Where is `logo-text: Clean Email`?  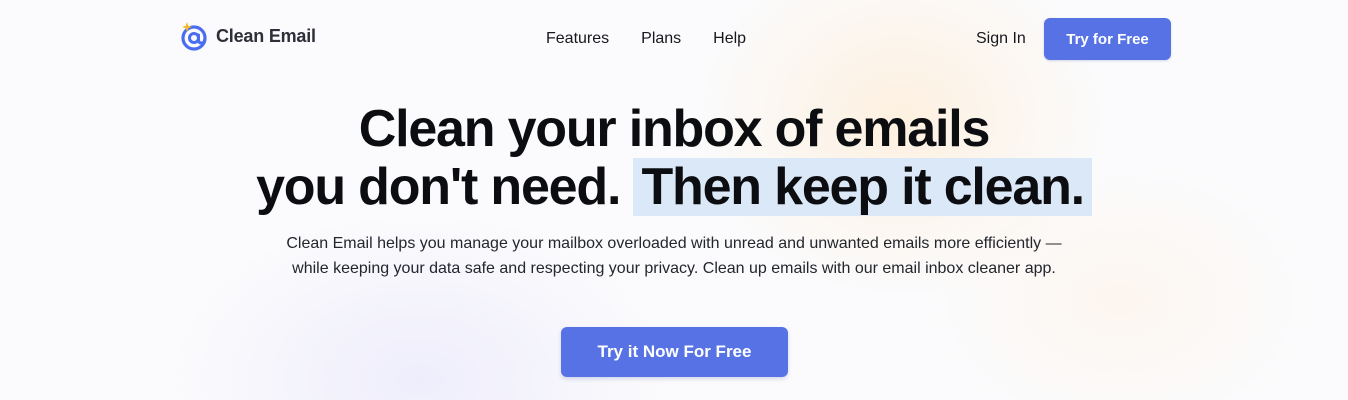 logo-text: Clean Email is located at coordinates (266, 35).